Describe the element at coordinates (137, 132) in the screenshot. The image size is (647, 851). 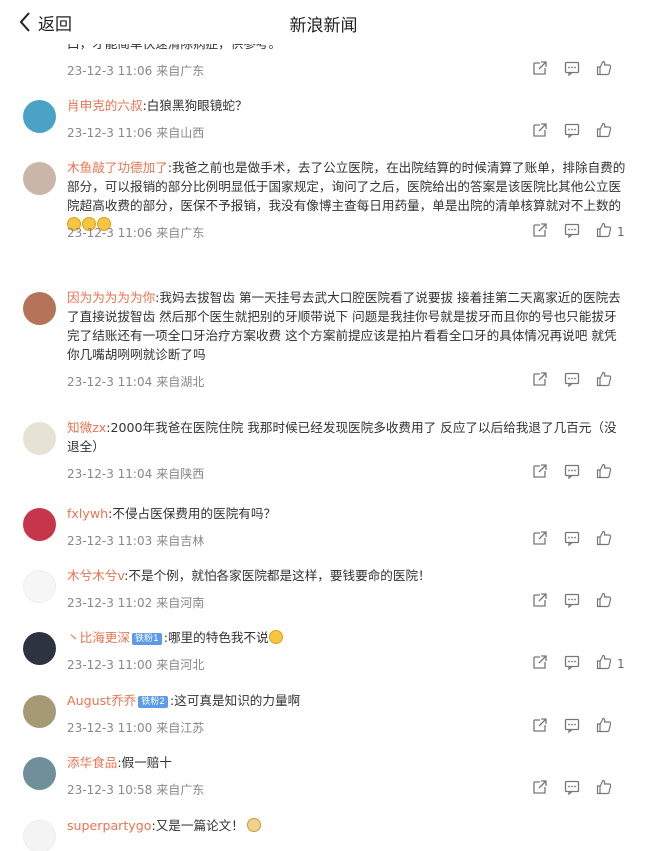
I see `comment-meta: 23-12-3 11:06 来自山西` at that location.